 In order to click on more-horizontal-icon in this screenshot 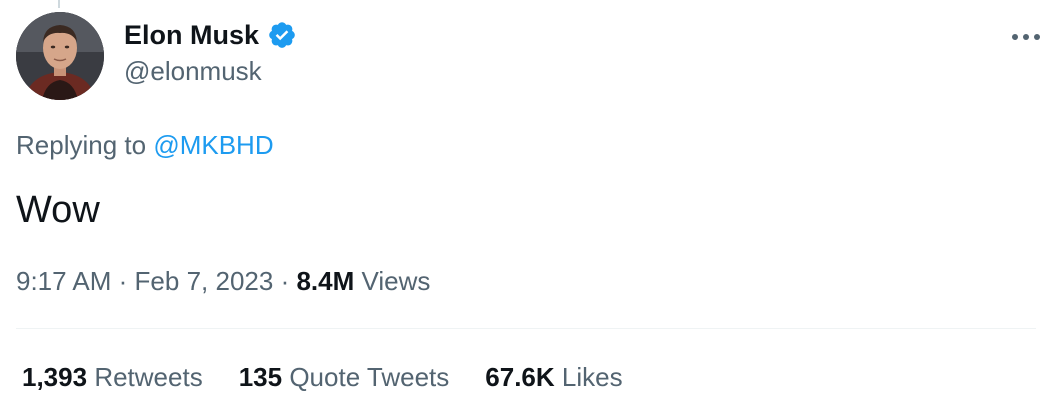, I will do `click(1026, 37)`.